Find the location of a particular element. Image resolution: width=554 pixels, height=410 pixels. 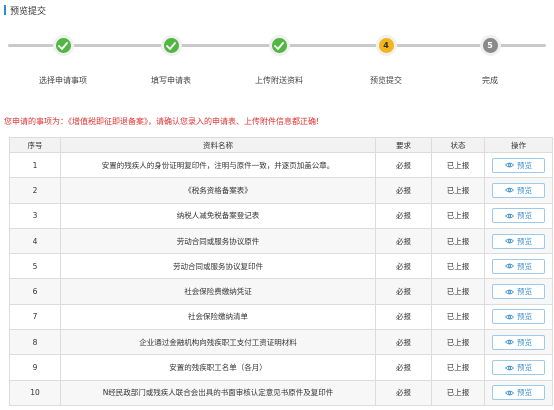

header-requirement: 要求 is located at coordinates (403, 145).